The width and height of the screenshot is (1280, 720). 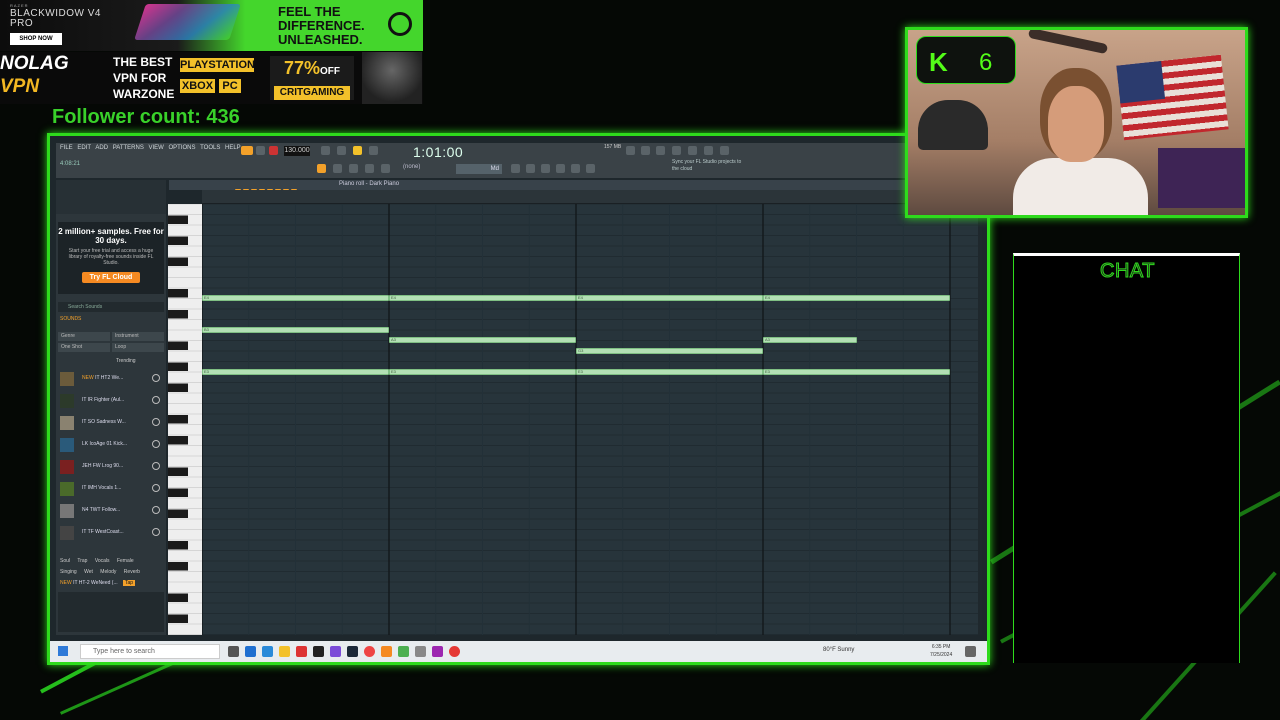 What do you see at coordinates (980, 419) in the screenshot?
I see `vertical-scrollbar` at bounding box center [980, 419].